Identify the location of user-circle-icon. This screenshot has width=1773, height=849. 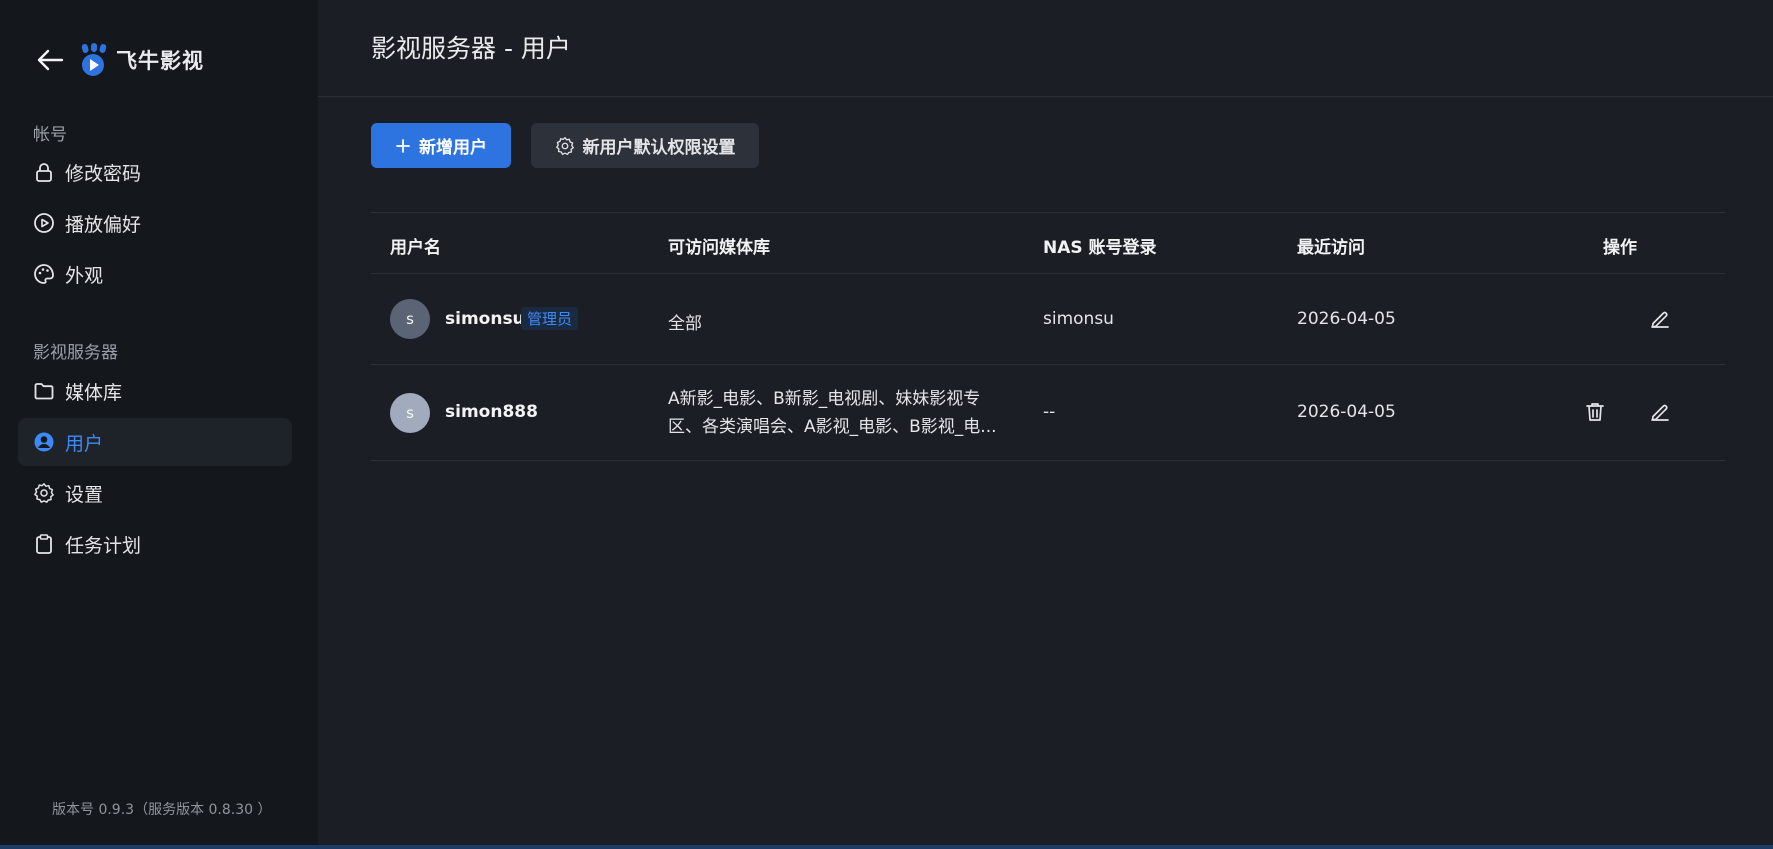
(44, 442).